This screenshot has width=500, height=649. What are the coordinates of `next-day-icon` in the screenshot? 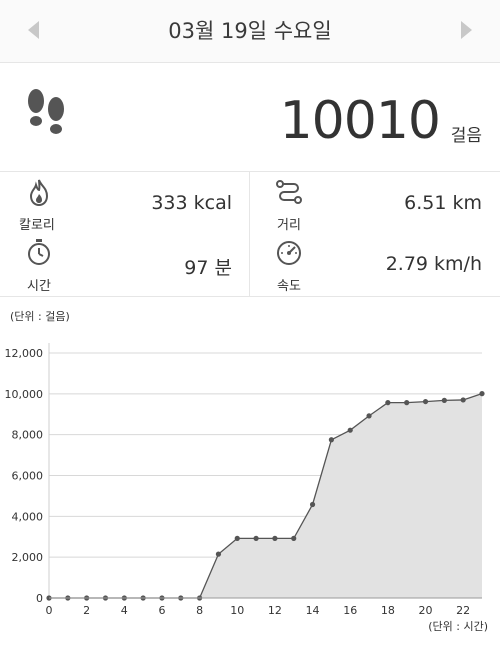 It's located at (466, 30).